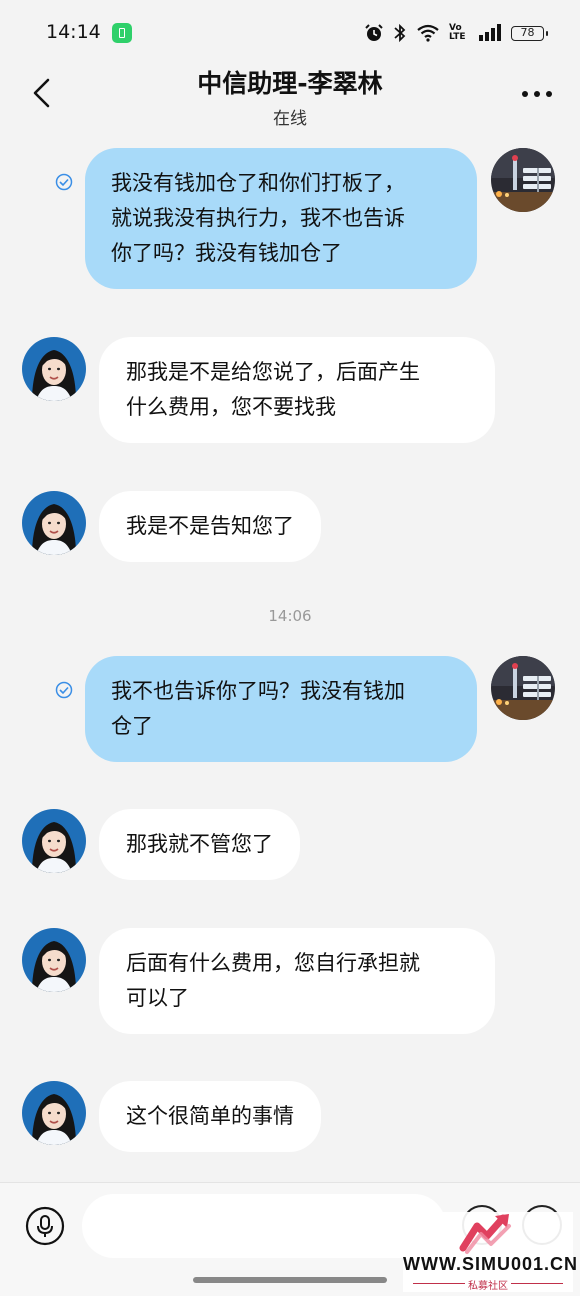 This screenshot has height=1296, width=580. I want to click on message-input, so click(264, 1226).